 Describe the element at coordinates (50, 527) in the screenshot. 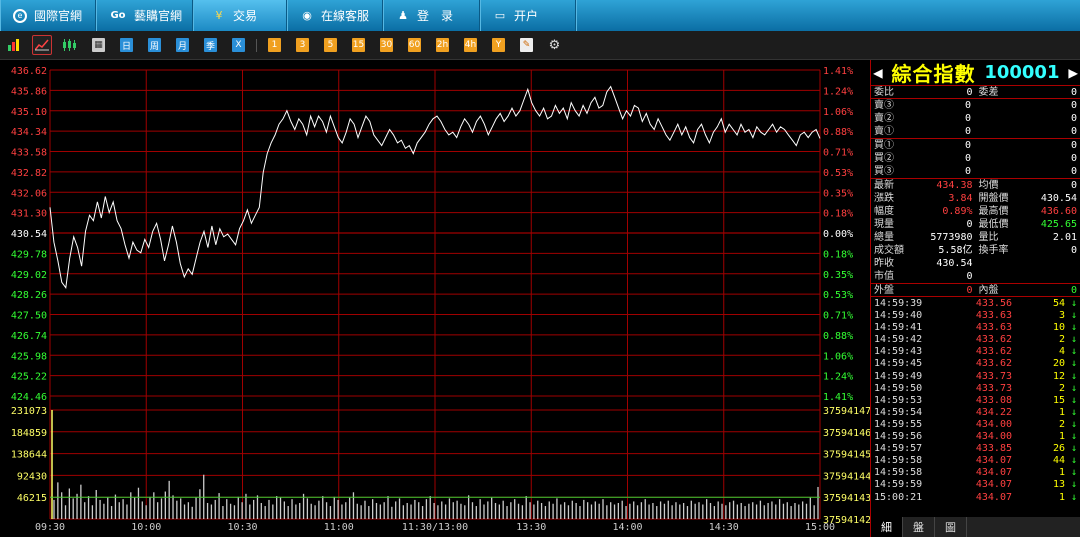

I see `time-tick-label: 09:30` at that location.